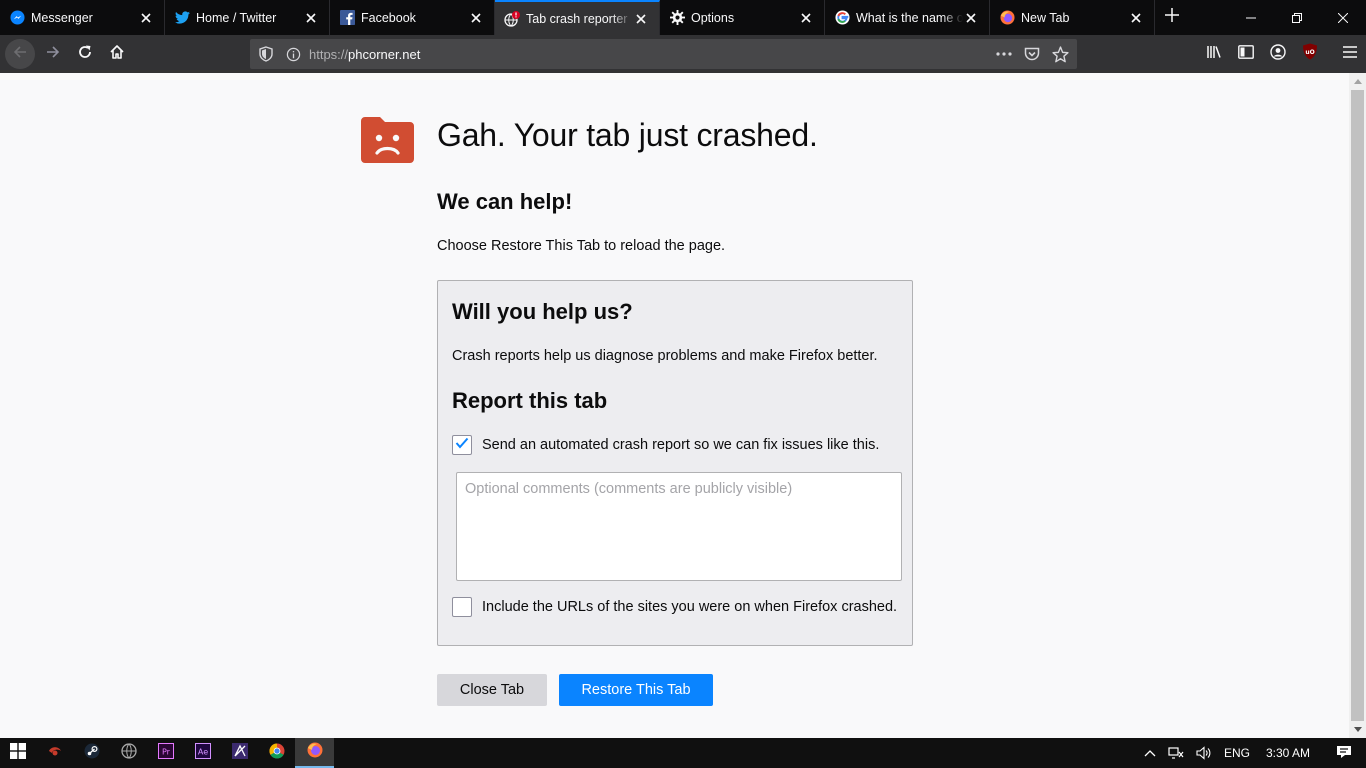 This screenshot has height=768, width=1366. I want to click on scrollbar-thumb, so click(1357, 405).